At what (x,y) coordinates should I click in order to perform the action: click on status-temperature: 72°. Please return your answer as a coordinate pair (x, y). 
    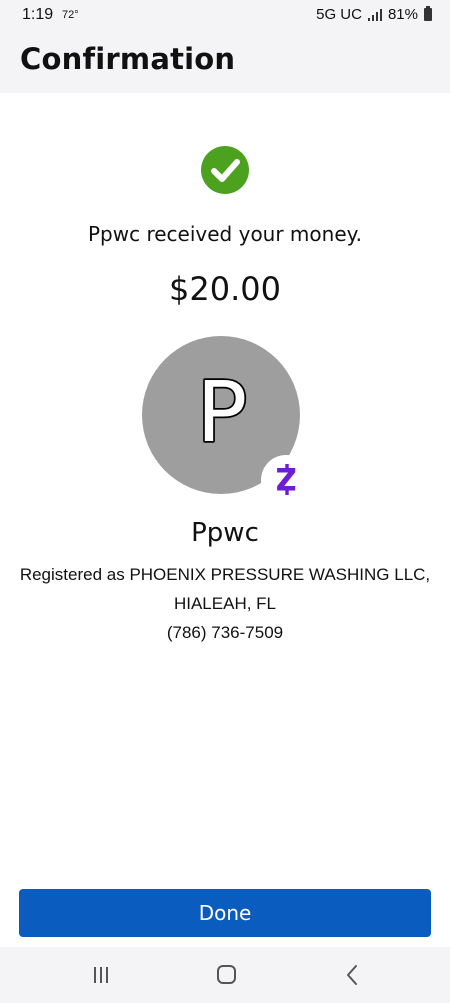
    Looking at the image, I should click on (70, 15).